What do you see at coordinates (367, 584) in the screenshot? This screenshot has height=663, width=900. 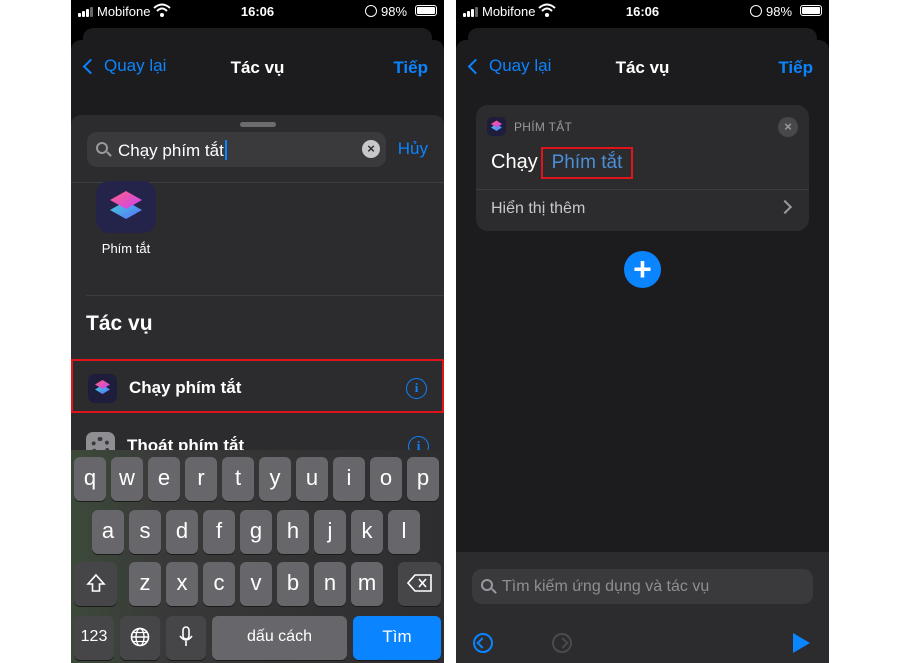 I see `key-m: m` at bounding box center [367, 584].